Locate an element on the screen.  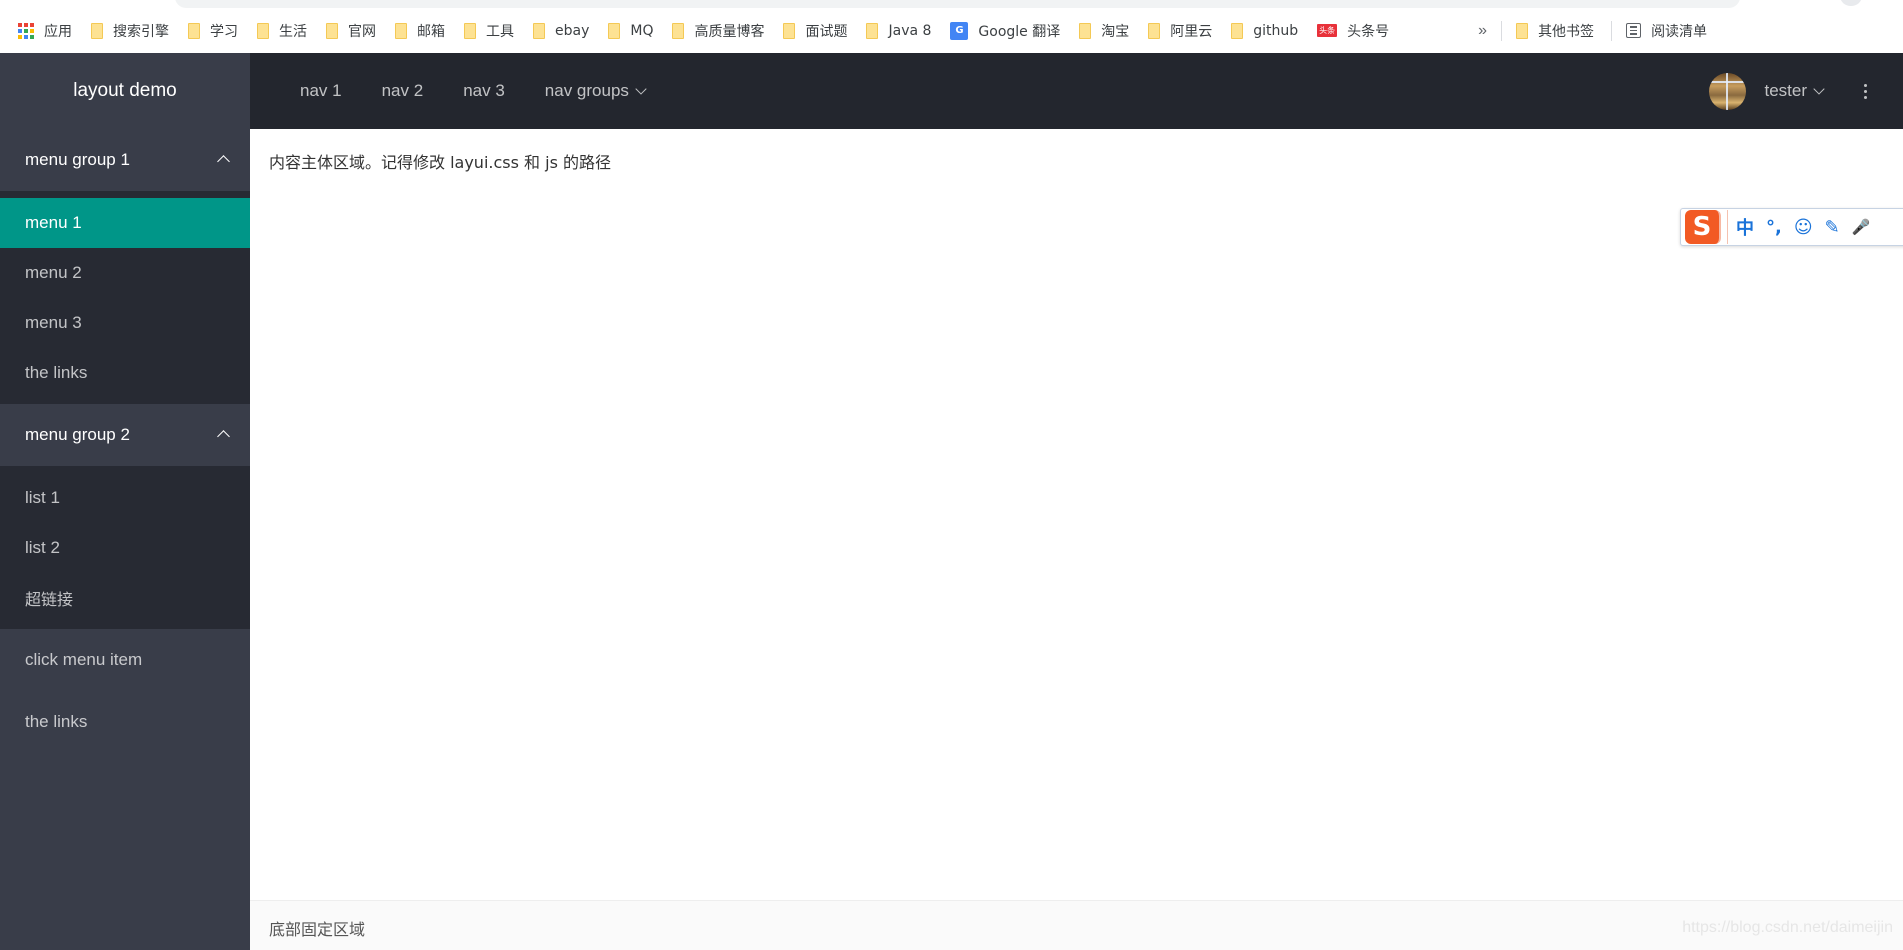
sidebar-group-1: menu group 1 is located at coordinates (125, 160).